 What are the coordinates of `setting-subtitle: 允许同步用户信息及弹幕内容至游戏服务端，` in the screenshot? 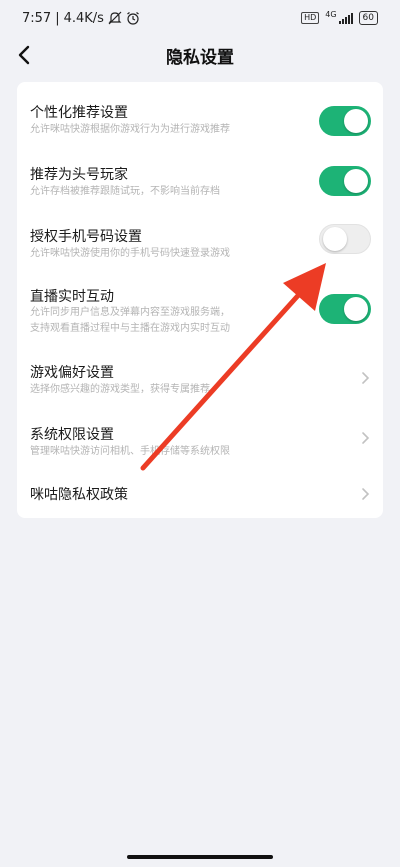 It's located at (130, 312).